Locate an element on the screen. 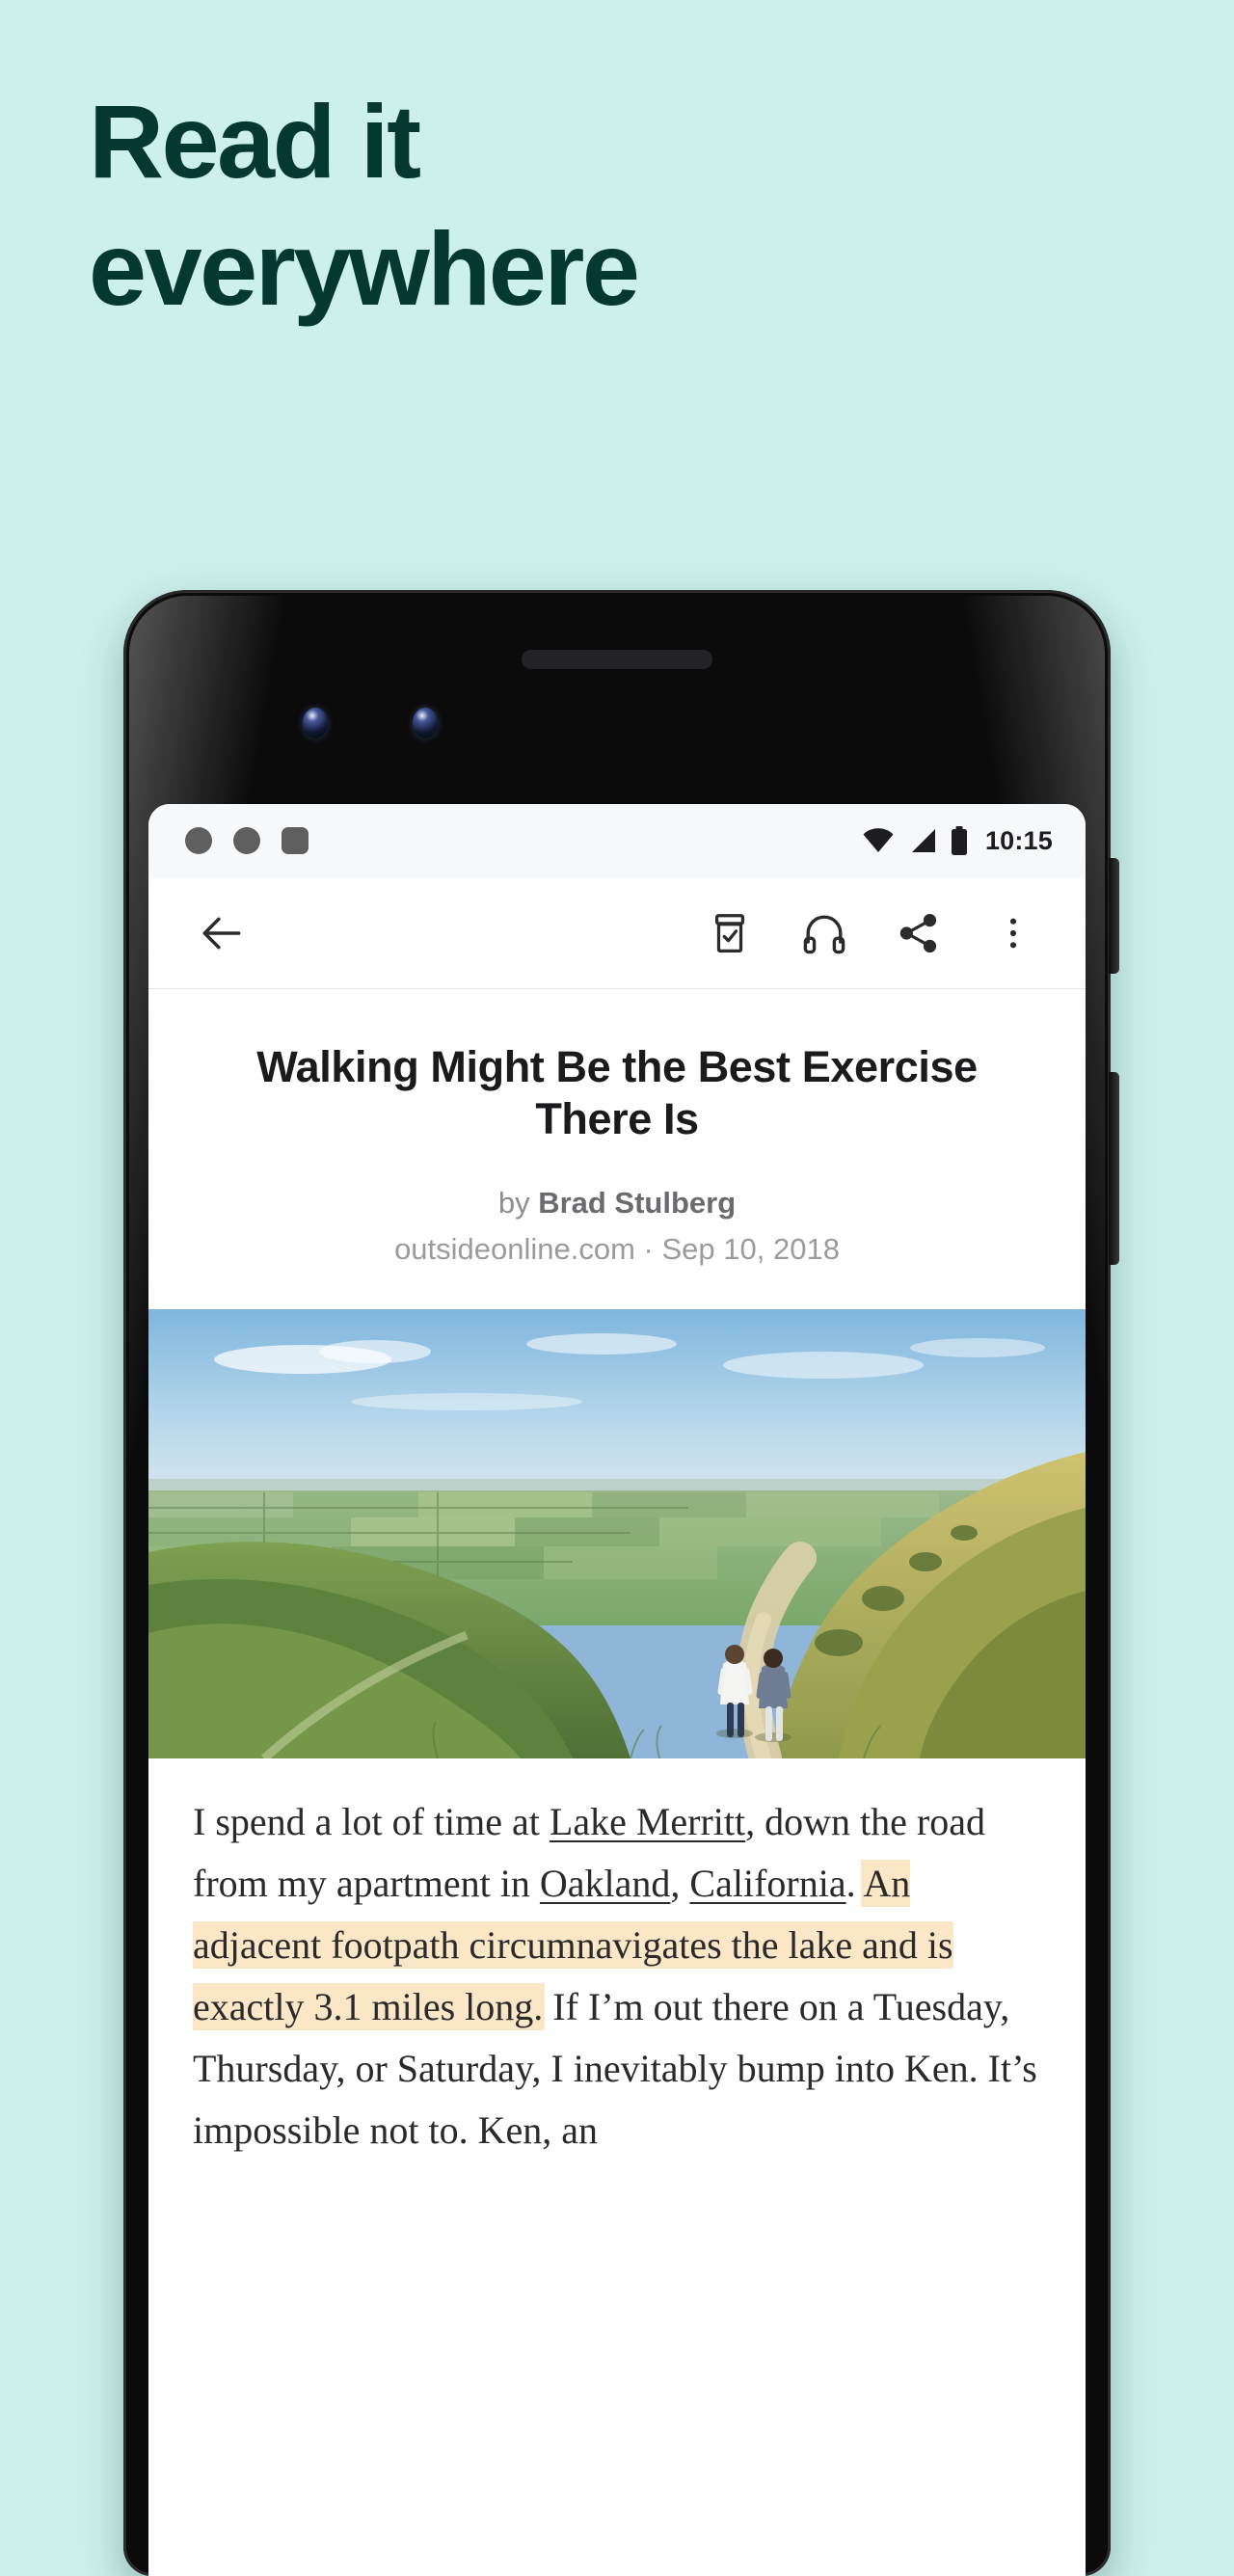 This screenshot has width=1234, height=2576. front-camera-icon is located at coordinates (315, 723).